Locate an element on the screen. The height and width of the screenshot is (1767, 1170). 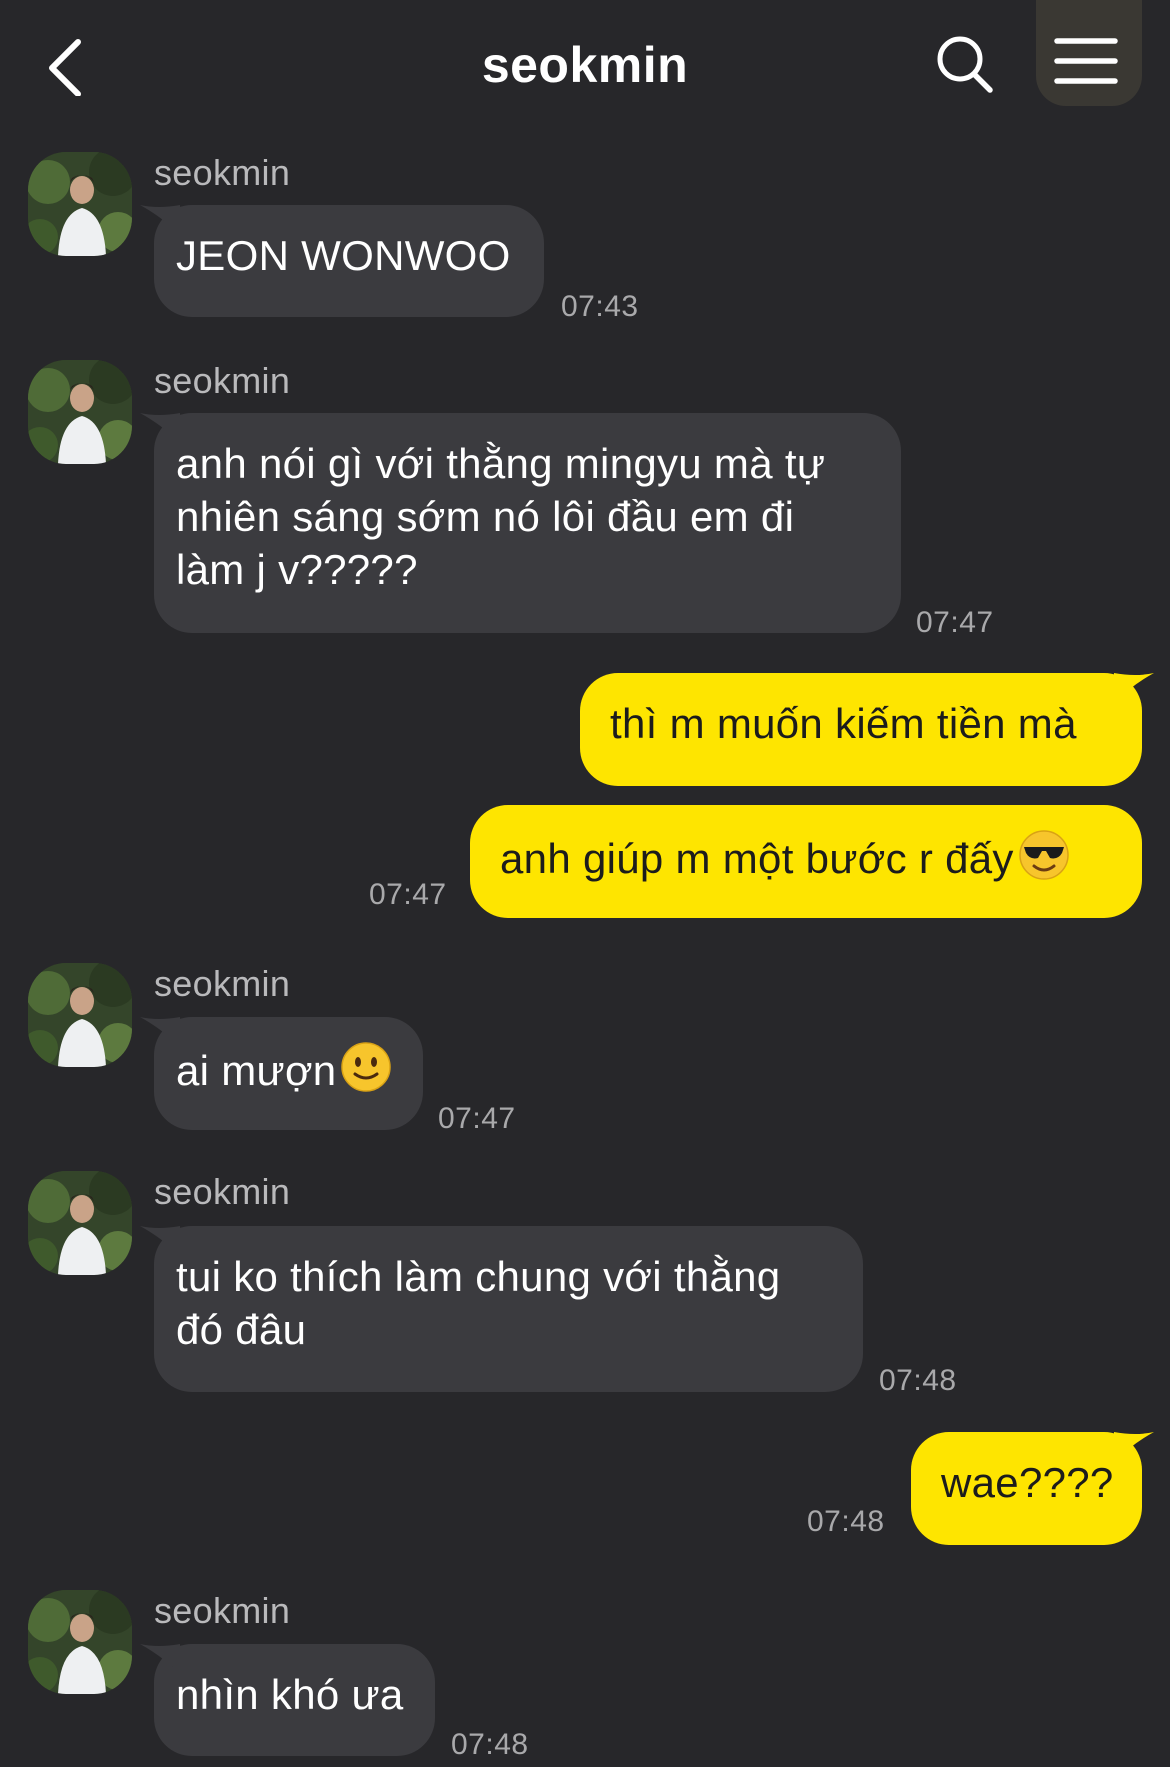
incoming-message-bubble: JEON WONWOO is located at coordinates (342, 261).